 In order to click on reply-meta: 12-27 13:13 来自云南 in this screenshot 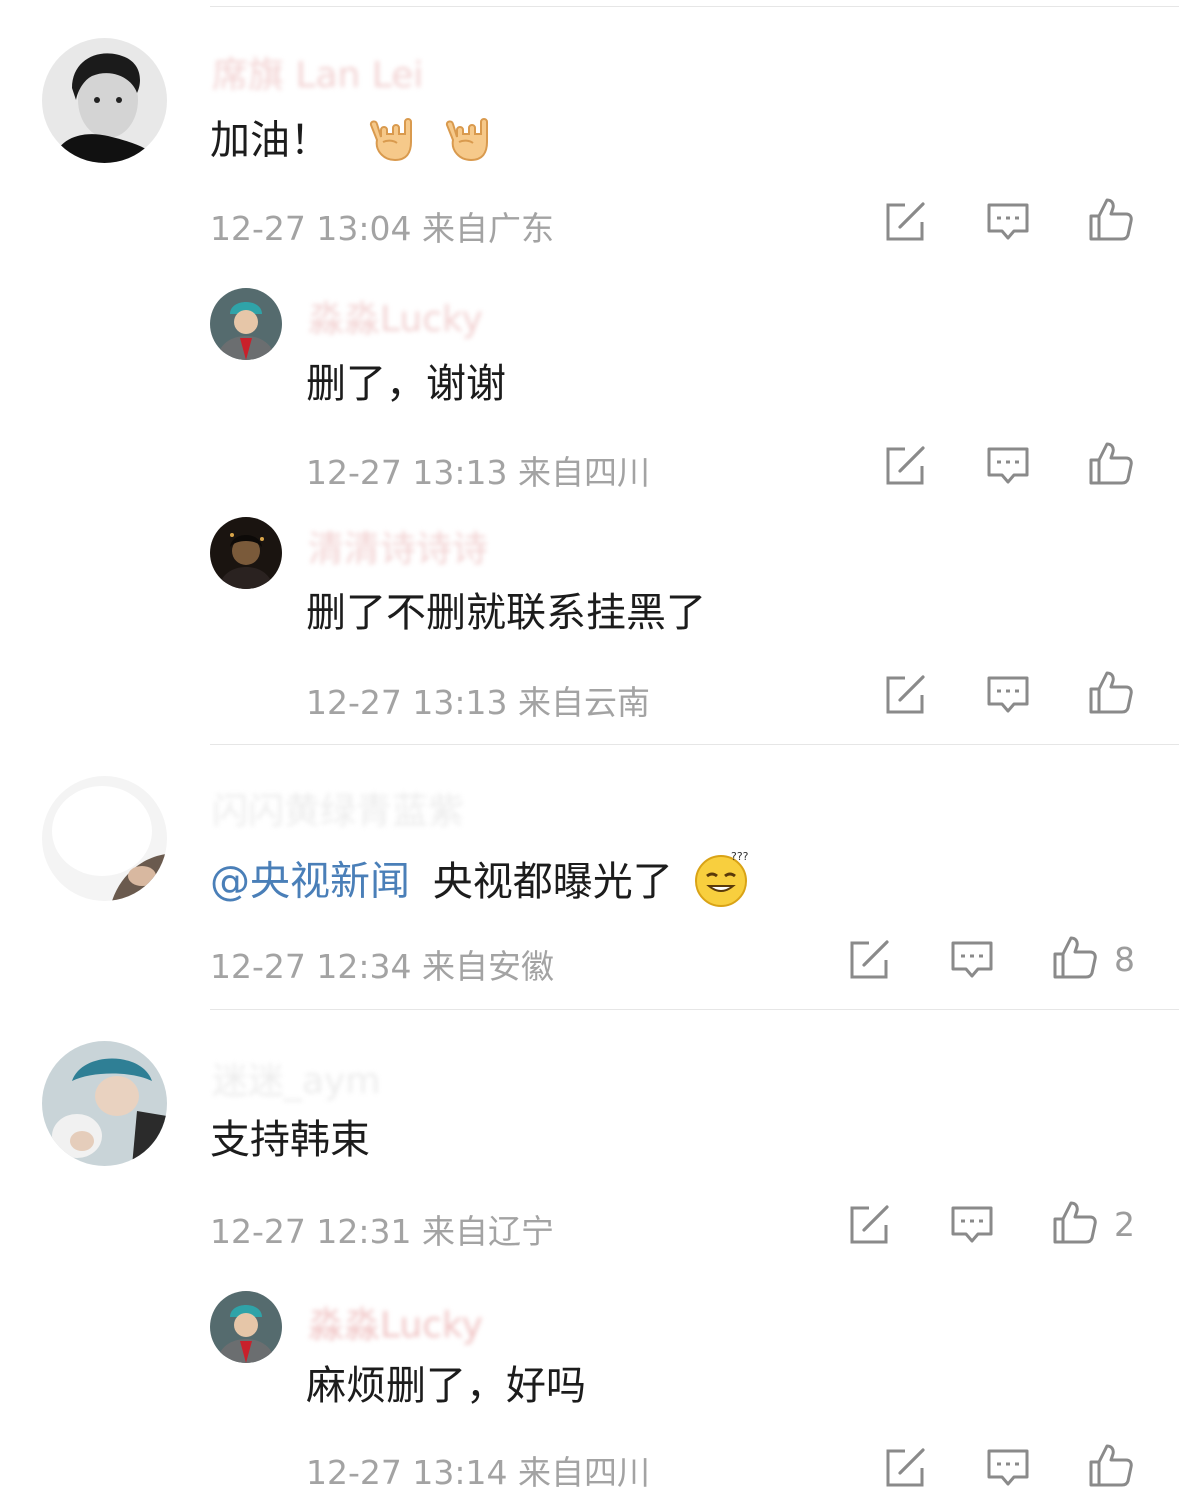, I will do `click(478, 702)`.